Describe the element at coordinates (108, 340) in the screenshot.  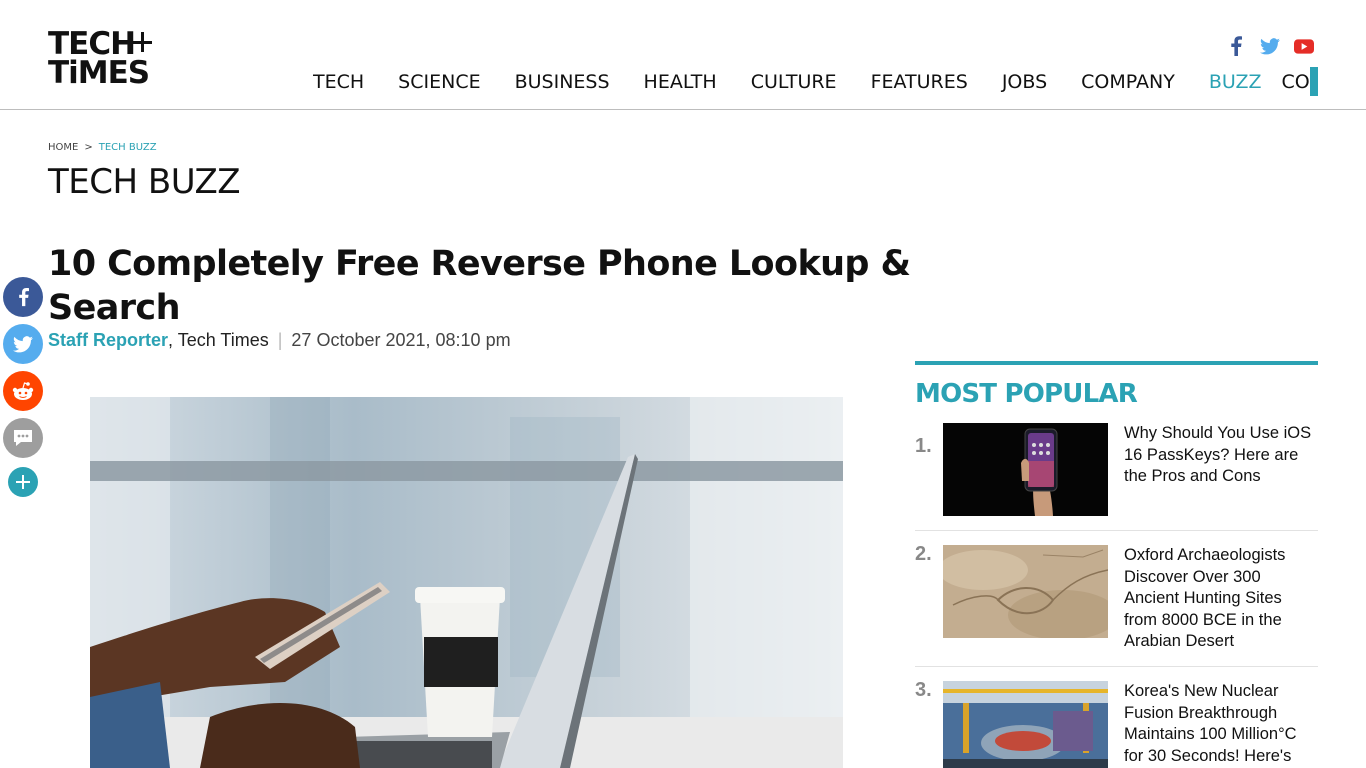
I see `author-link: Staff Reporter` at that location.